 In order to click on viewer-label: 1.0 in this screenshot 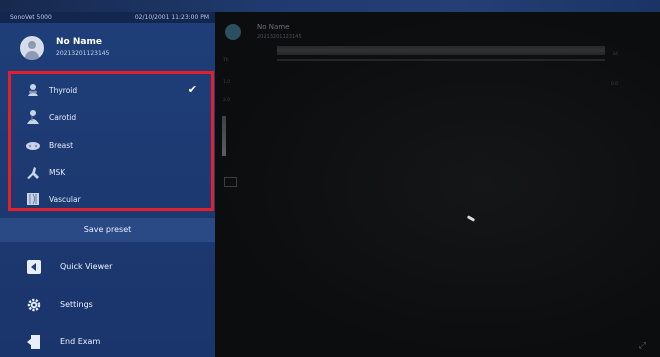, I will do `click(227, 82)`.